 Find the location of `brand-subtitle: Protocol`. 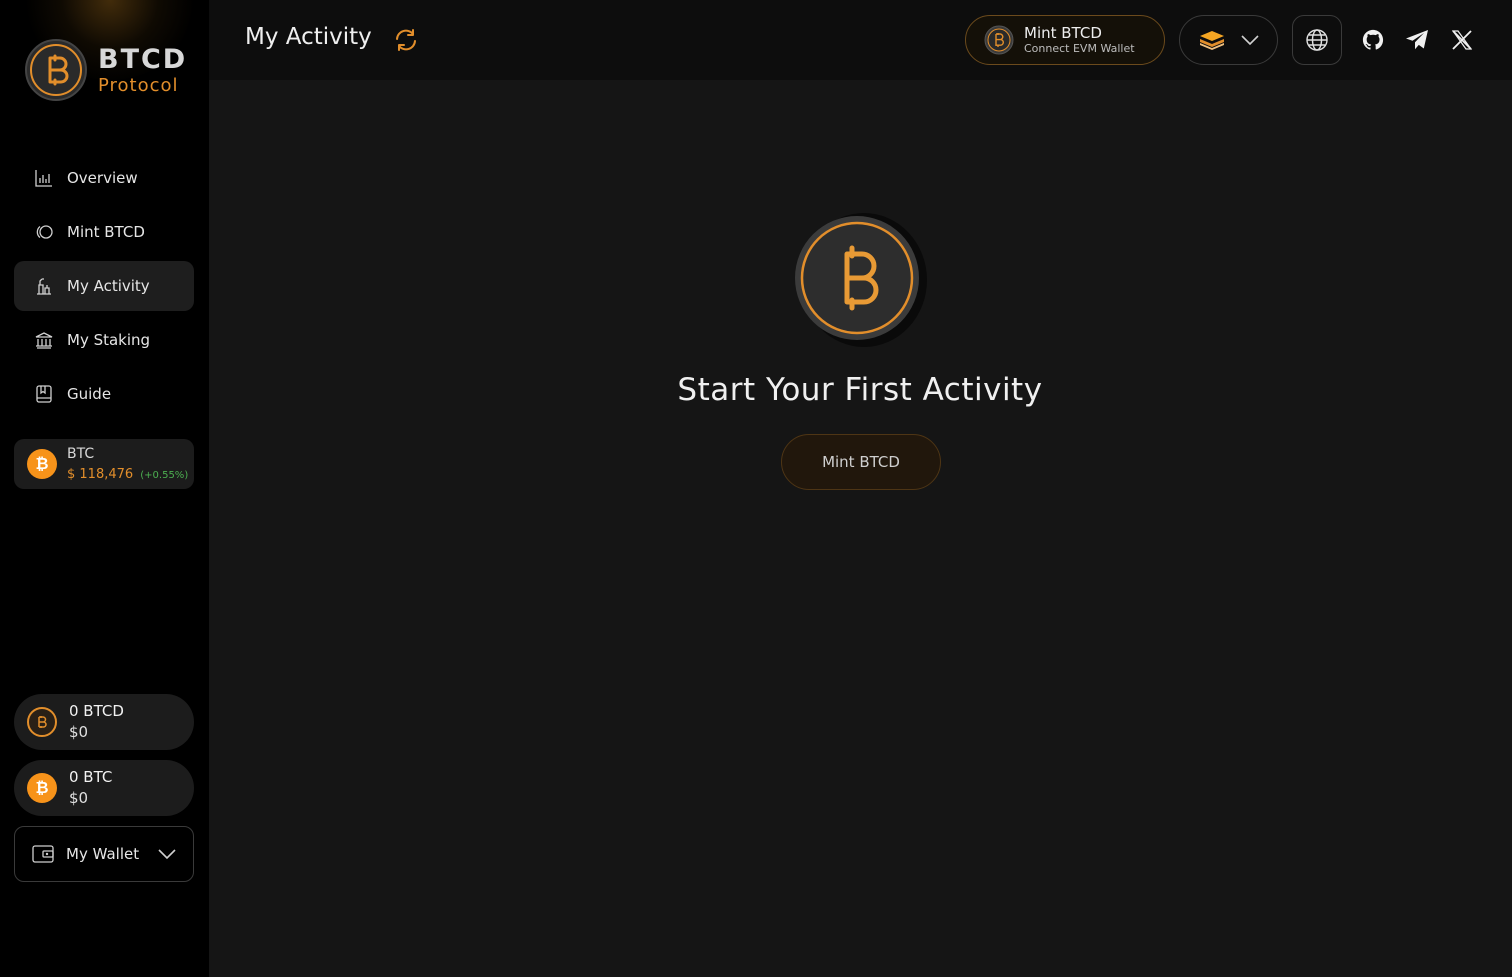

brand-subtitle: Protocol is located at coordinates (138, 85).